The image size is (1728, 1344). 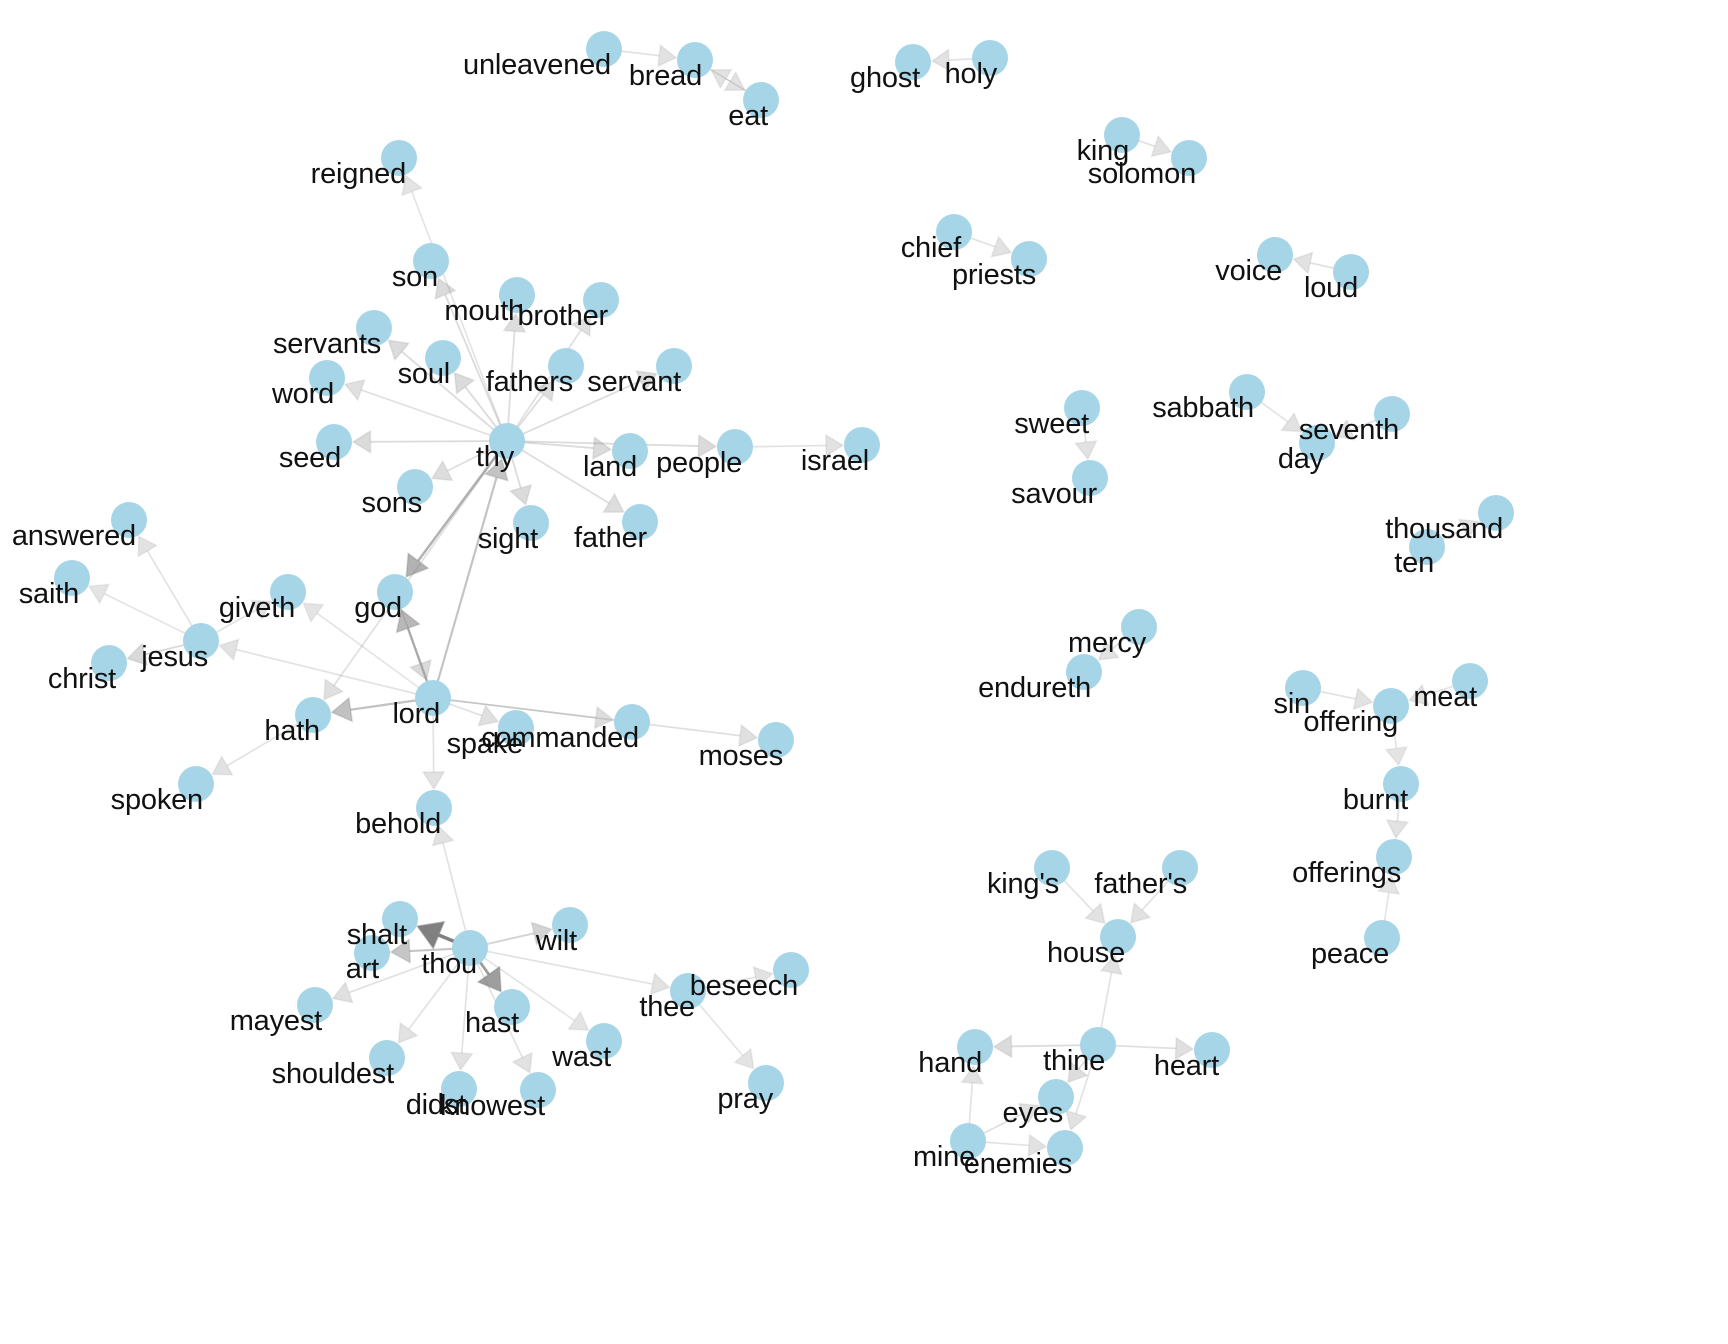 What do you see at coordinates (433, 698) in the screenshot?
I see `graph-node-lord` at bounding box center [433, 698].